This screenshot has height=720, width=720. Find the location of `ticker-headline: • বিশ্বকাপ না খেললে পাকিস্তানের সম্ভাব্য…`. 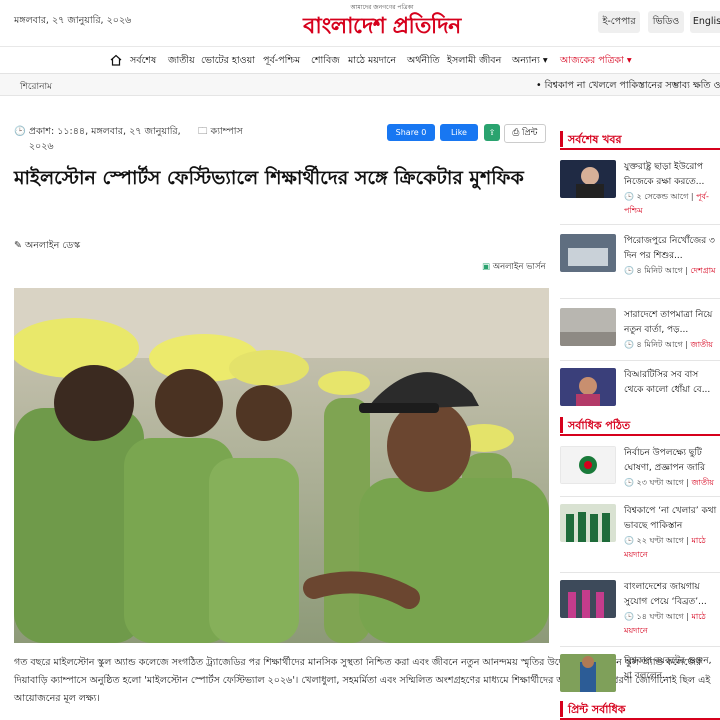

ticker-headline: • বিশ্বকাপ না খেললে পাকিস্তানের সম্ভাব্য… is located at coordinates (628, 86).